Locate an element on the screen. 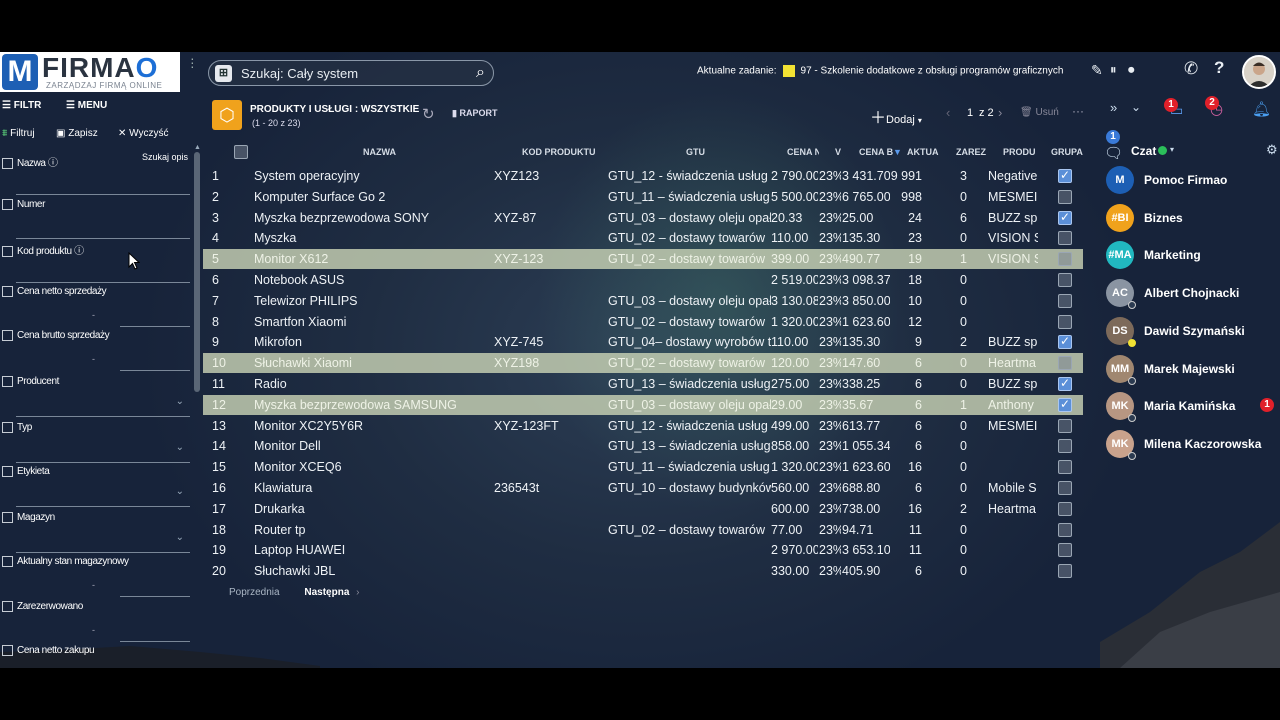  global-search: ⊞ ⌕ is located at coordinates (351, 73).